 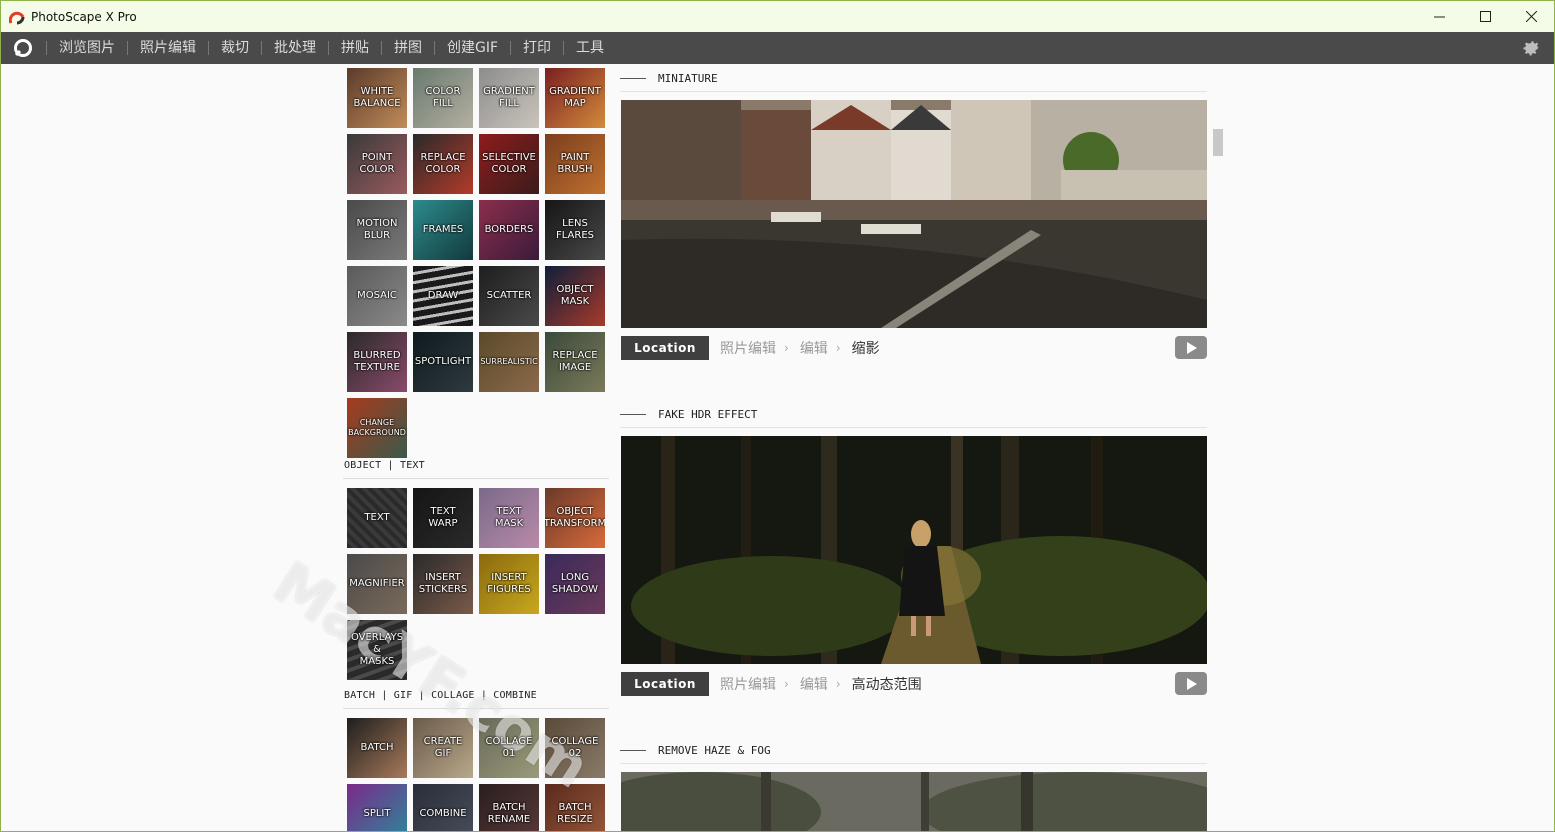 I want to click on haze-photo, so click(x=914, y=801).